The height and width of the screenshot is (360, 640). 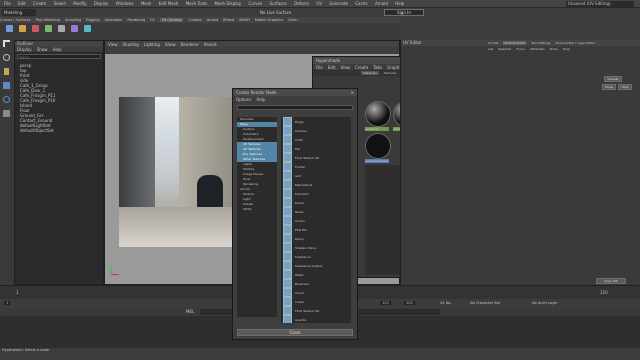 What do you see at coordinates (609, 87) in the screenshot?
I see `attr-show-button: Show` at bounding box center [609, 87].